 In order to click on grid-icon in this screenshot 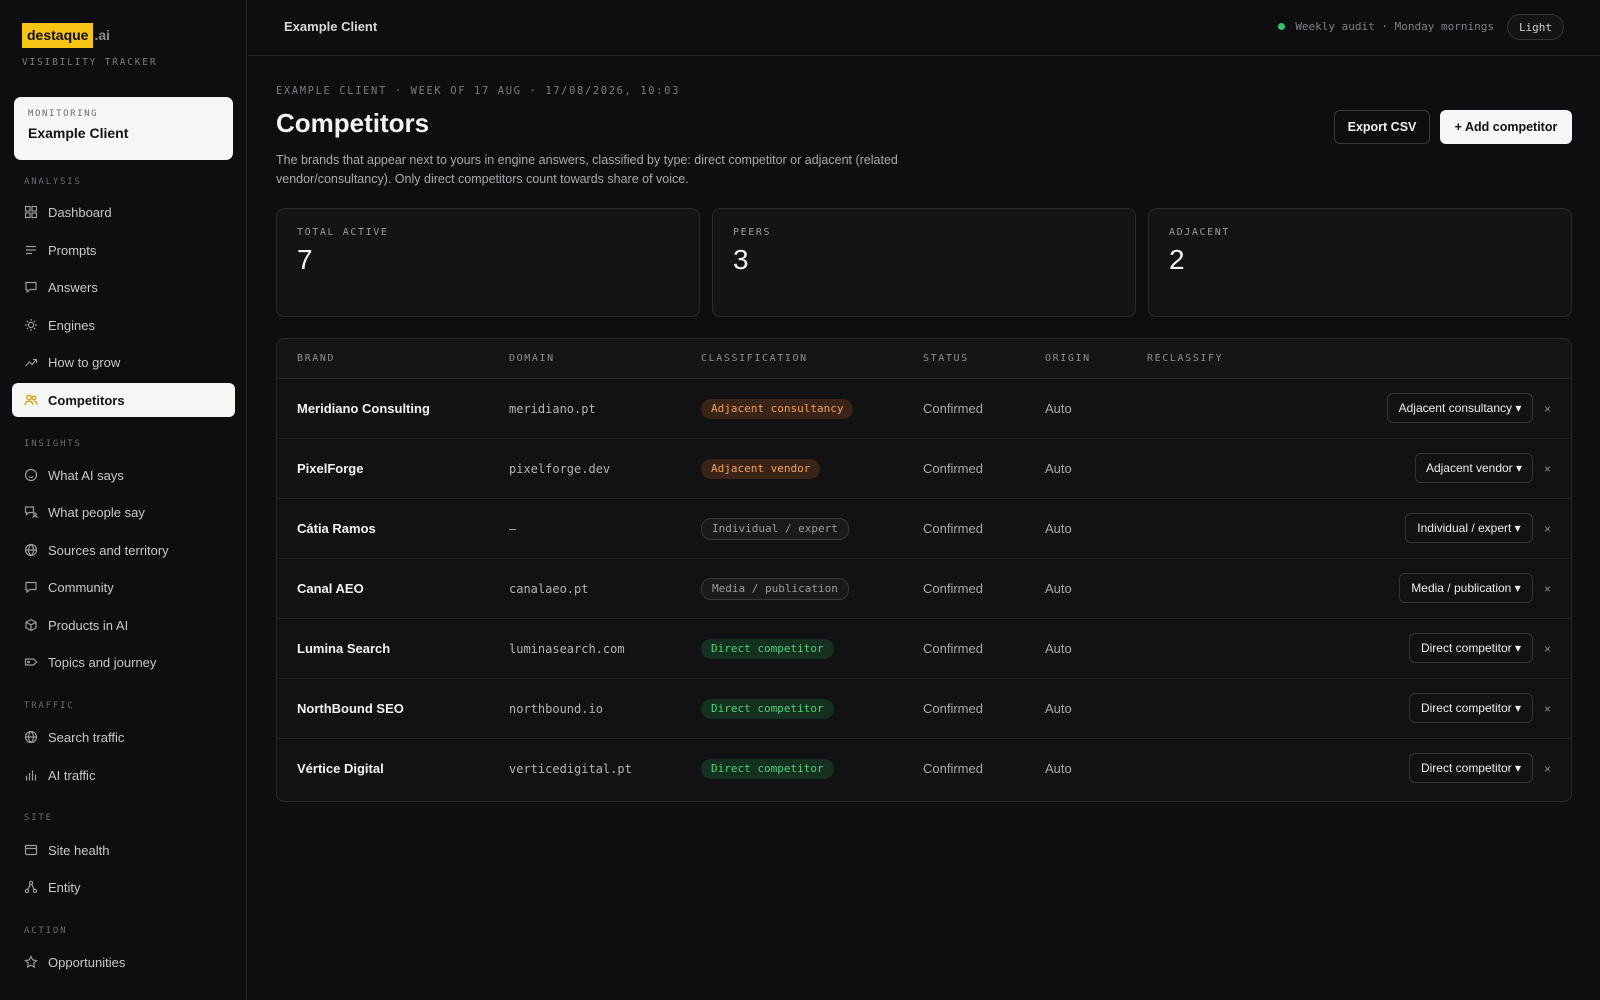, I will do `click(31, 212)`.